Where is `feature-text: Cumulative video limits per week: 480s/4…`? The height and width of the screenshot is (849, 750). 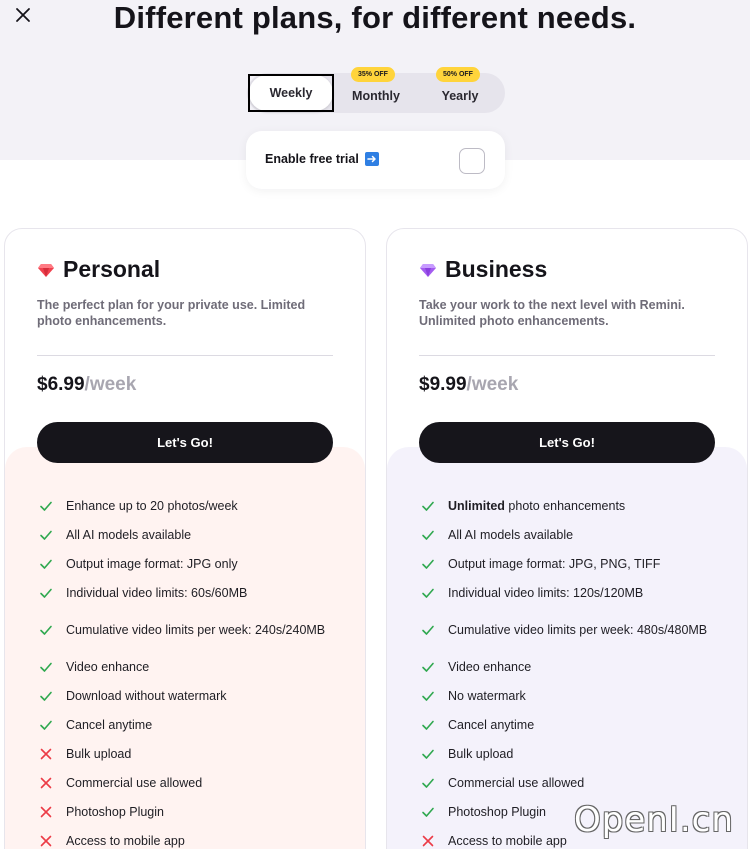
feature-text: Cumulative video limits per week: 480s/4… is located at coordinates (577, 630).